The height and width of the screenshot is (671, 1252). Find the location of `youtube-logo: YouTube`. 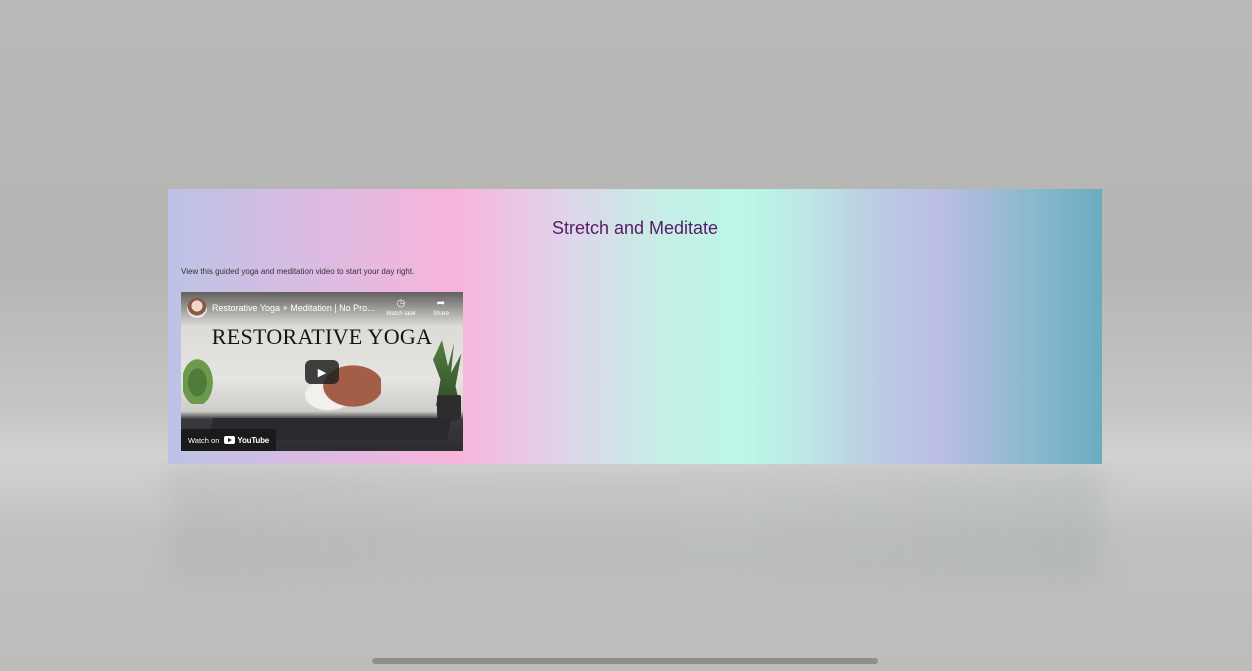

youtube-logo: YouTube is located at coordinates (246, 440).